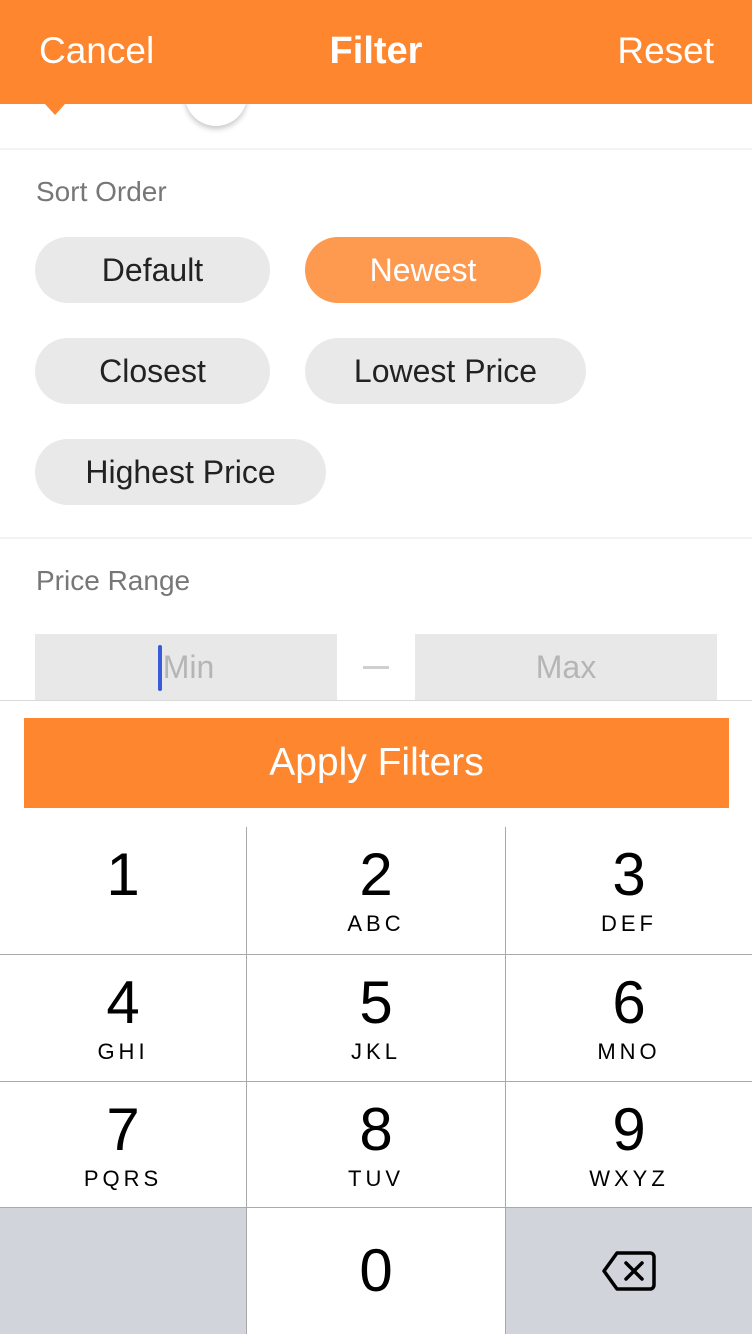 Image resolution: width=752 pixels, height=1334 pixels. Describe the element at coordinates (152, 371) in the screenshot. I see `sort-option-closest: Closest` at that location.